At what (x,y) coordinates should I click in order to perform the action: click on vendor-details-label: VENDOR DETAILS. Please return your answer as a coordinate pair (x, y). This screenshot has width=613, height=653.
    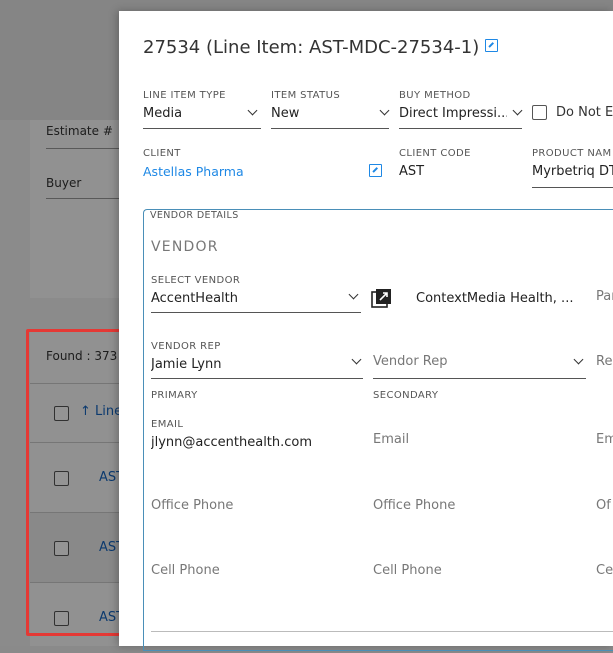
    Looking at the image, I should click on (194, 215).